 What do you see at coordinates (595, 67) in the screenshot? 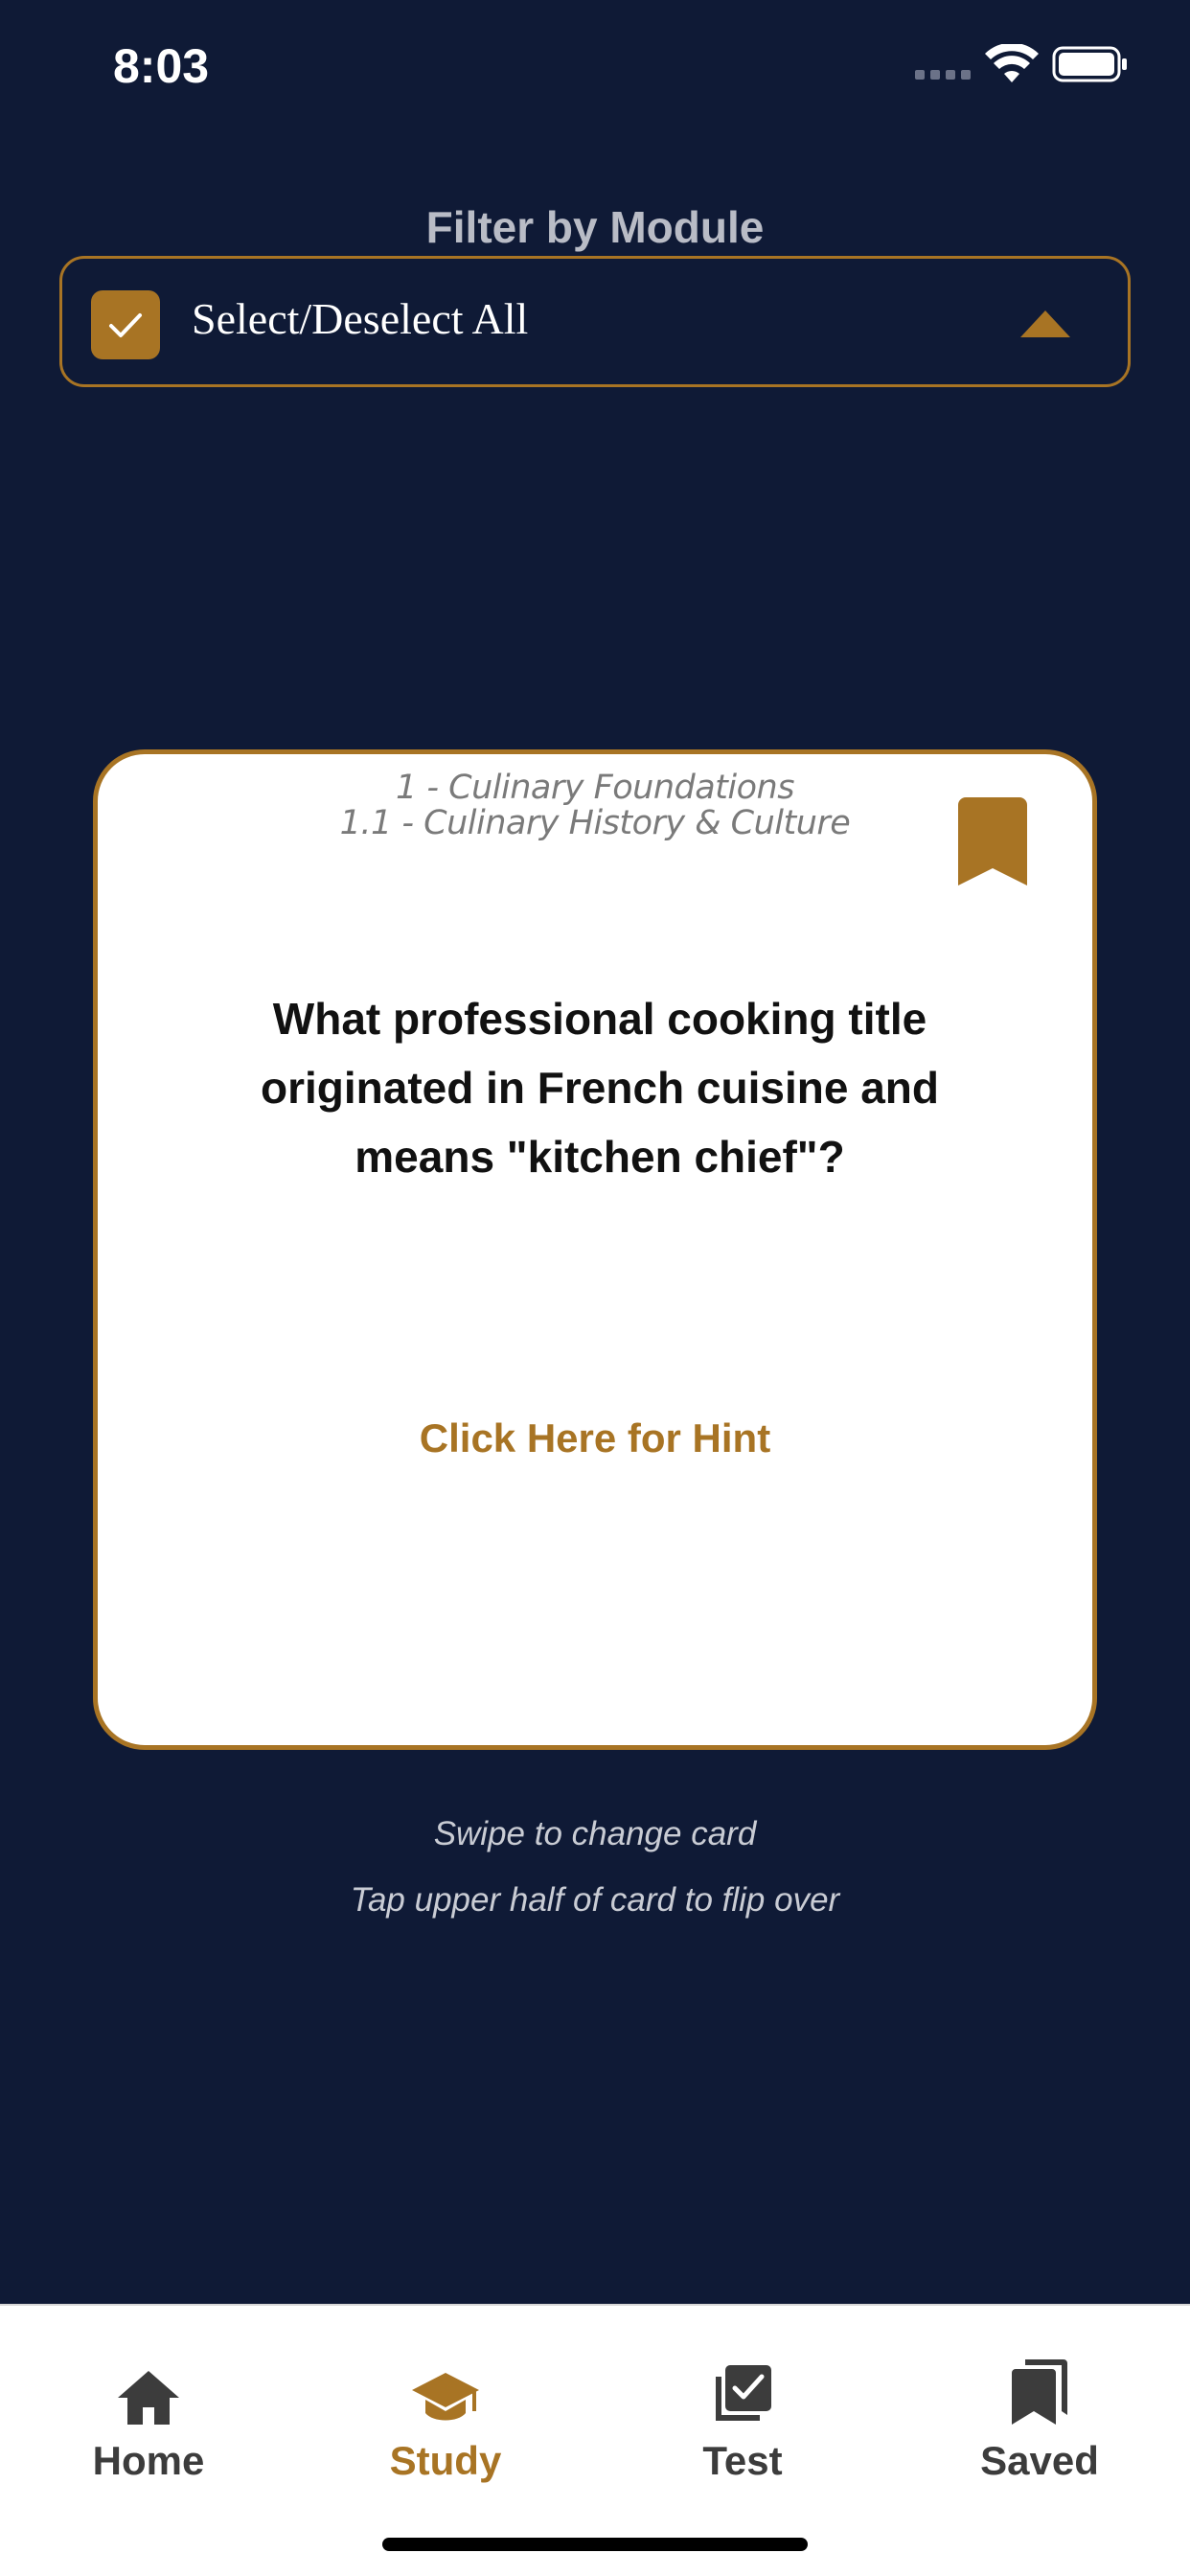
I see `status-bar: 8:03` at bounding box center [595, 67].